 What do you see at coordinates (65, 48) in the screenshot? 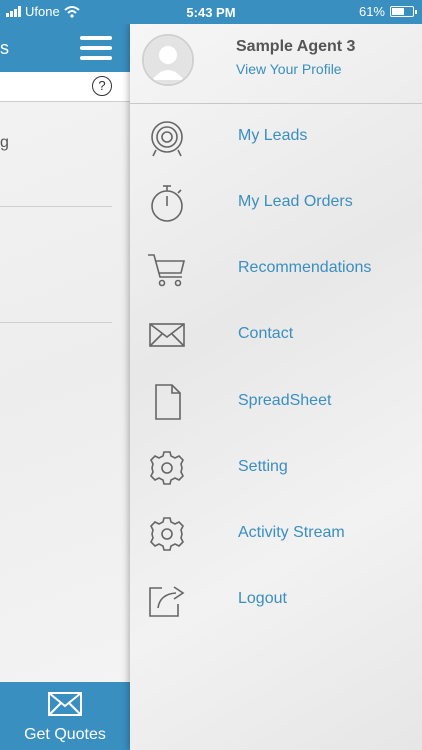
I see `background-header: s` at bounding box center [65, 48].